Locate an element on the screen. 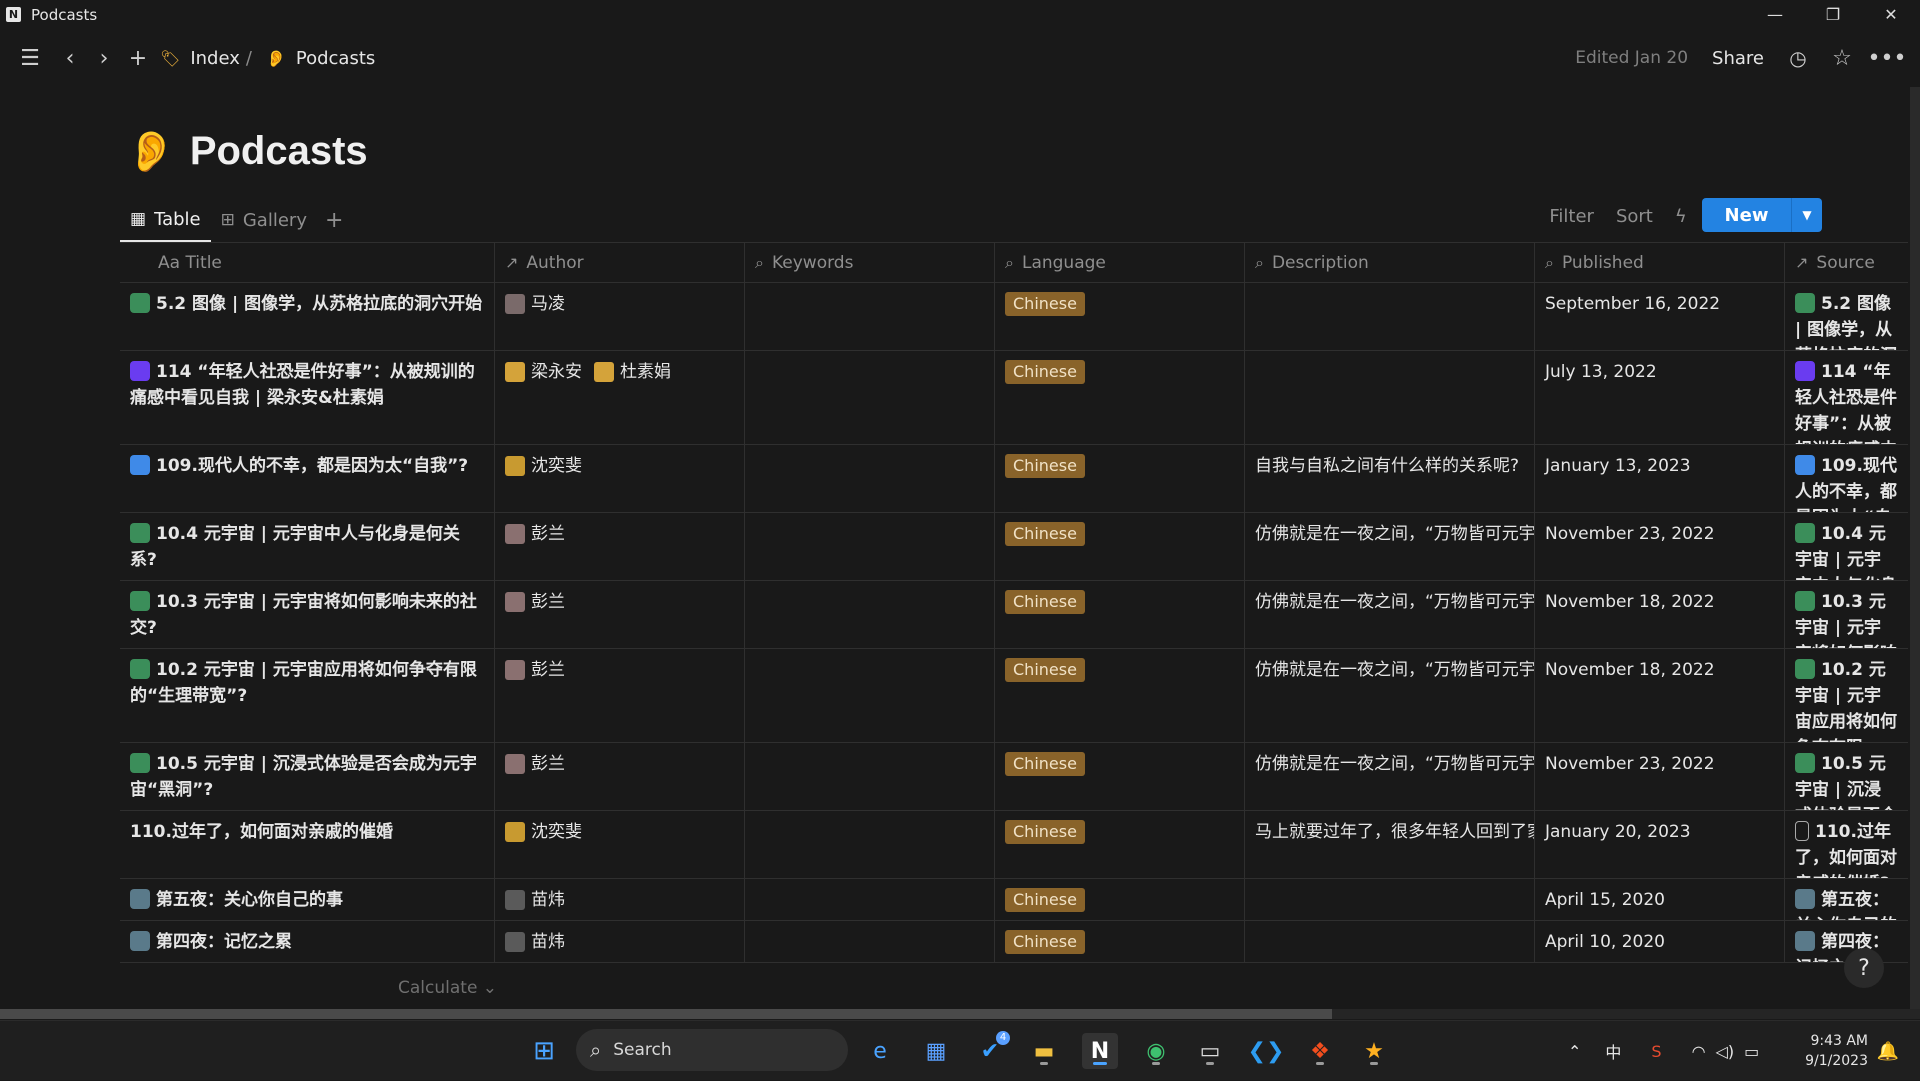  cell-published: April 10, 2020 is located at coordinates (1660, 941).